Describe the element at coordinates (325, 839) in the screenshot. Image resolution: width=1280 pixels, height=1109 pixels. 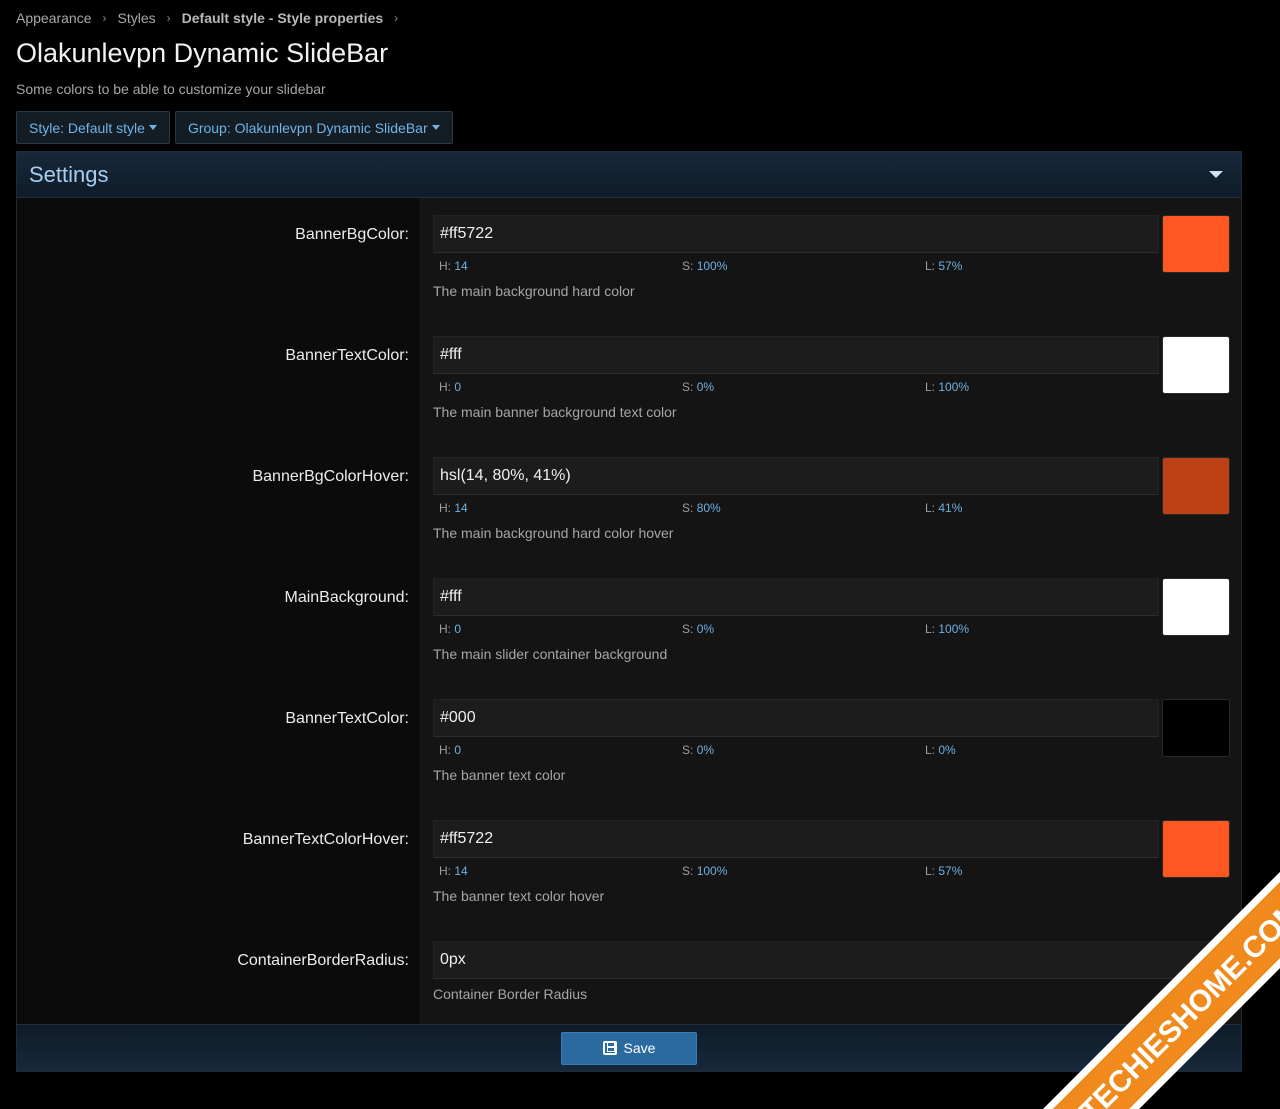
I see `setting-label: BannerTextColorHover:` at that location.